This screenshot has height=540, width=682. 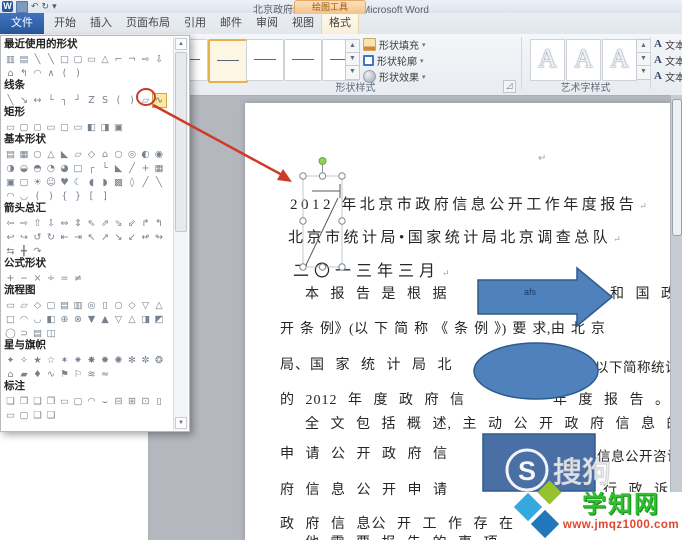 What do you see at coordinates (148, 23) in the screenshot?
I see `tab-页面布局: 页面布局` at bounding box center [148, 23].